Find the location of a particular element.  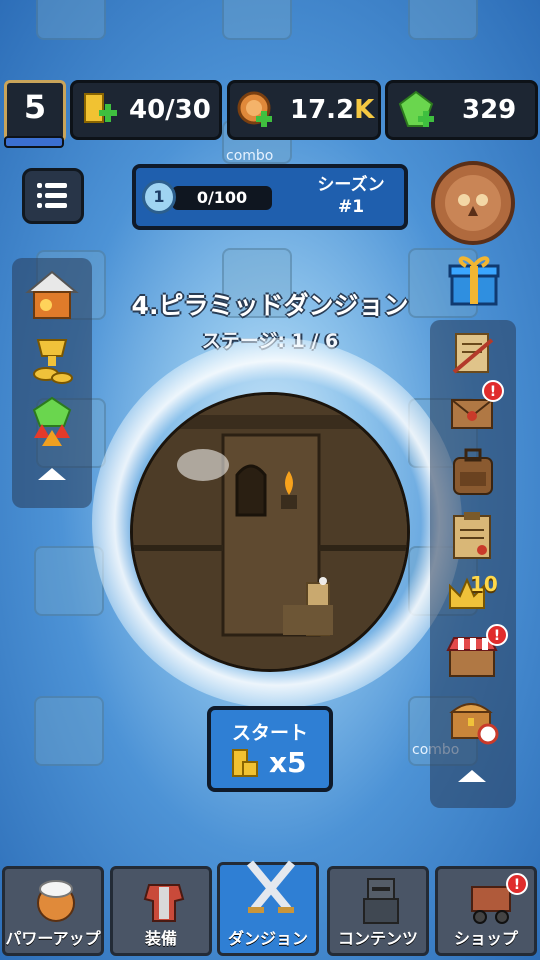

clipboard-icon is located at coordinates (473, 535).